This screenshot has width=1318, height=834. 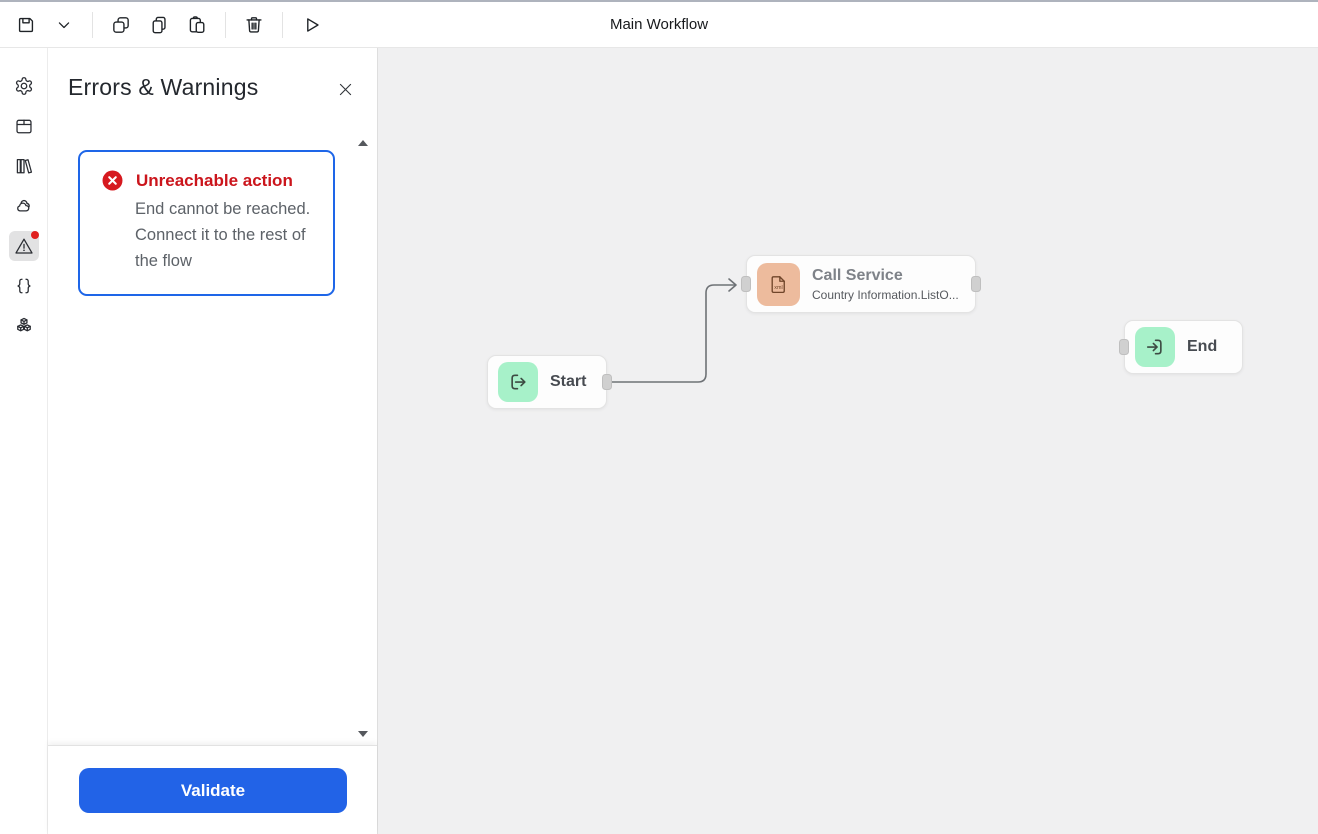 I want to click on scroll-up-arrow, so click(x=363, y=143).